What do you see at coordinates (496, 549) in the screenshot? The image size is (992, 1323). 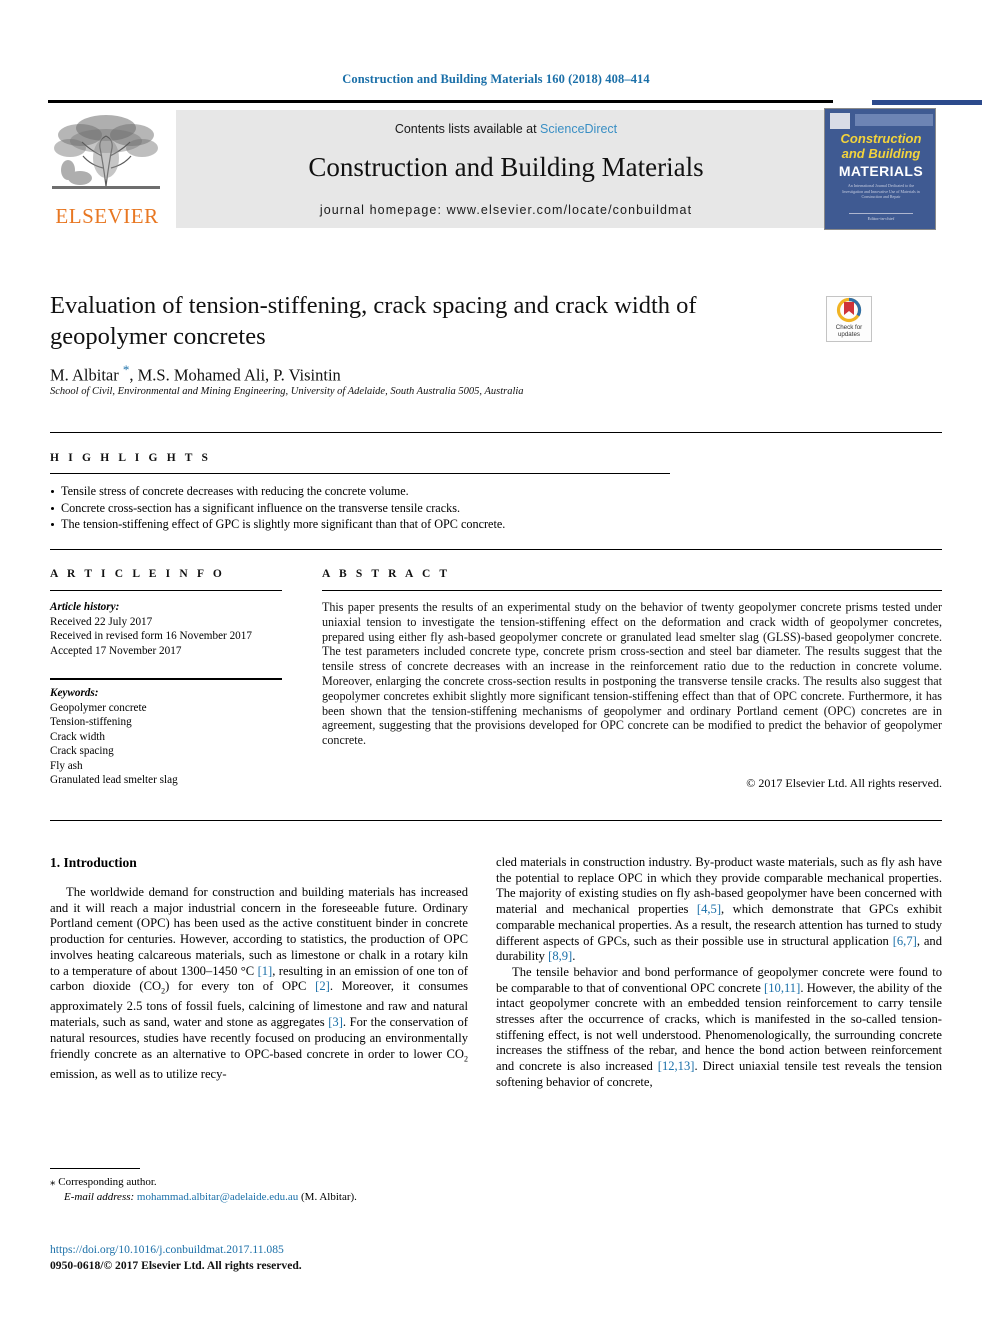 I see `info-top-rule` at bounding box center [496, 549].